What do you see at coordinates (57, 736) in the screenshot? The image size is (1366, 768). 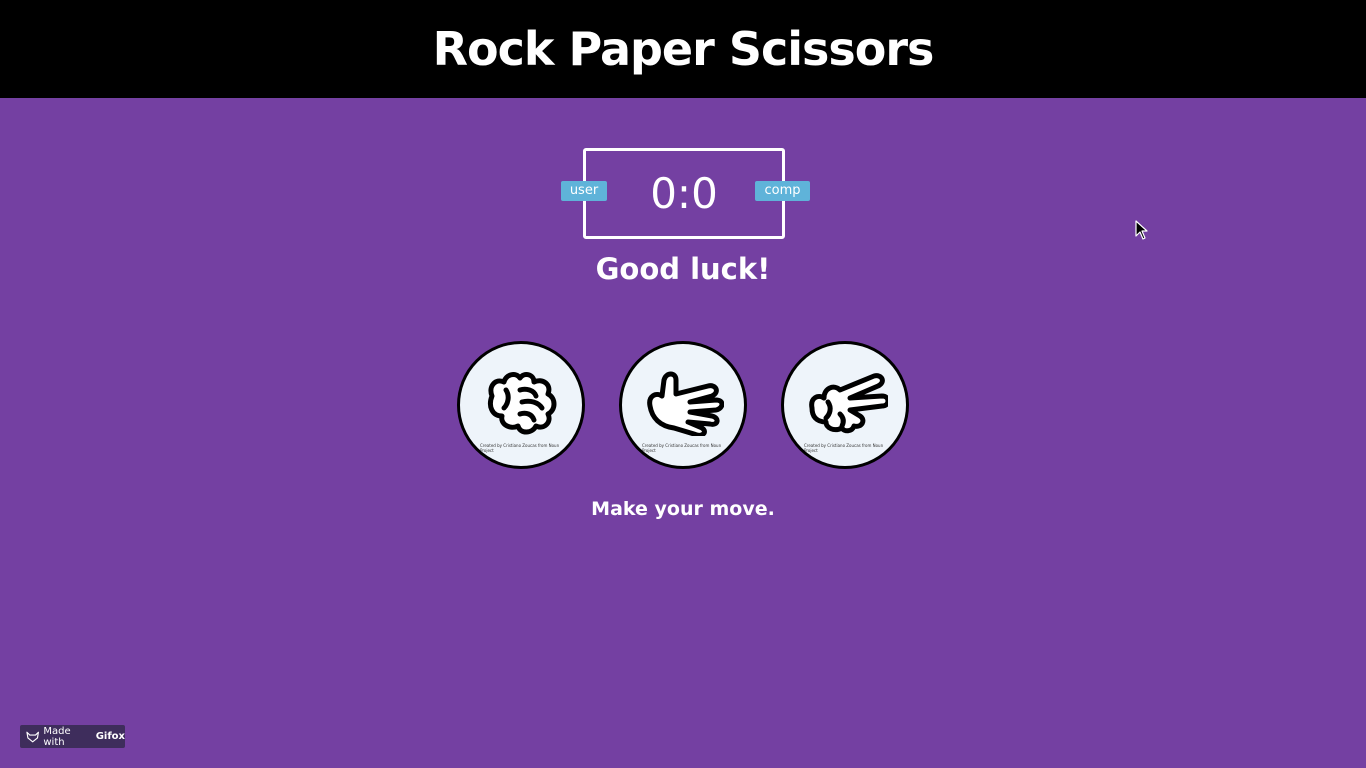 I see `watermark-prefix: Made with` at bounding box center [57, 736].